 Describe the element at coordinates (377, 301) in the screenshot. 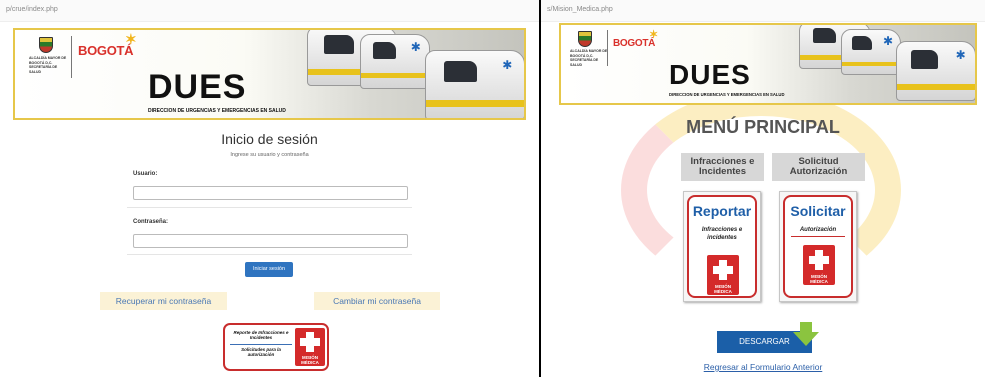

I see `change-password-link: Cambiar mi contraseña` at that location.